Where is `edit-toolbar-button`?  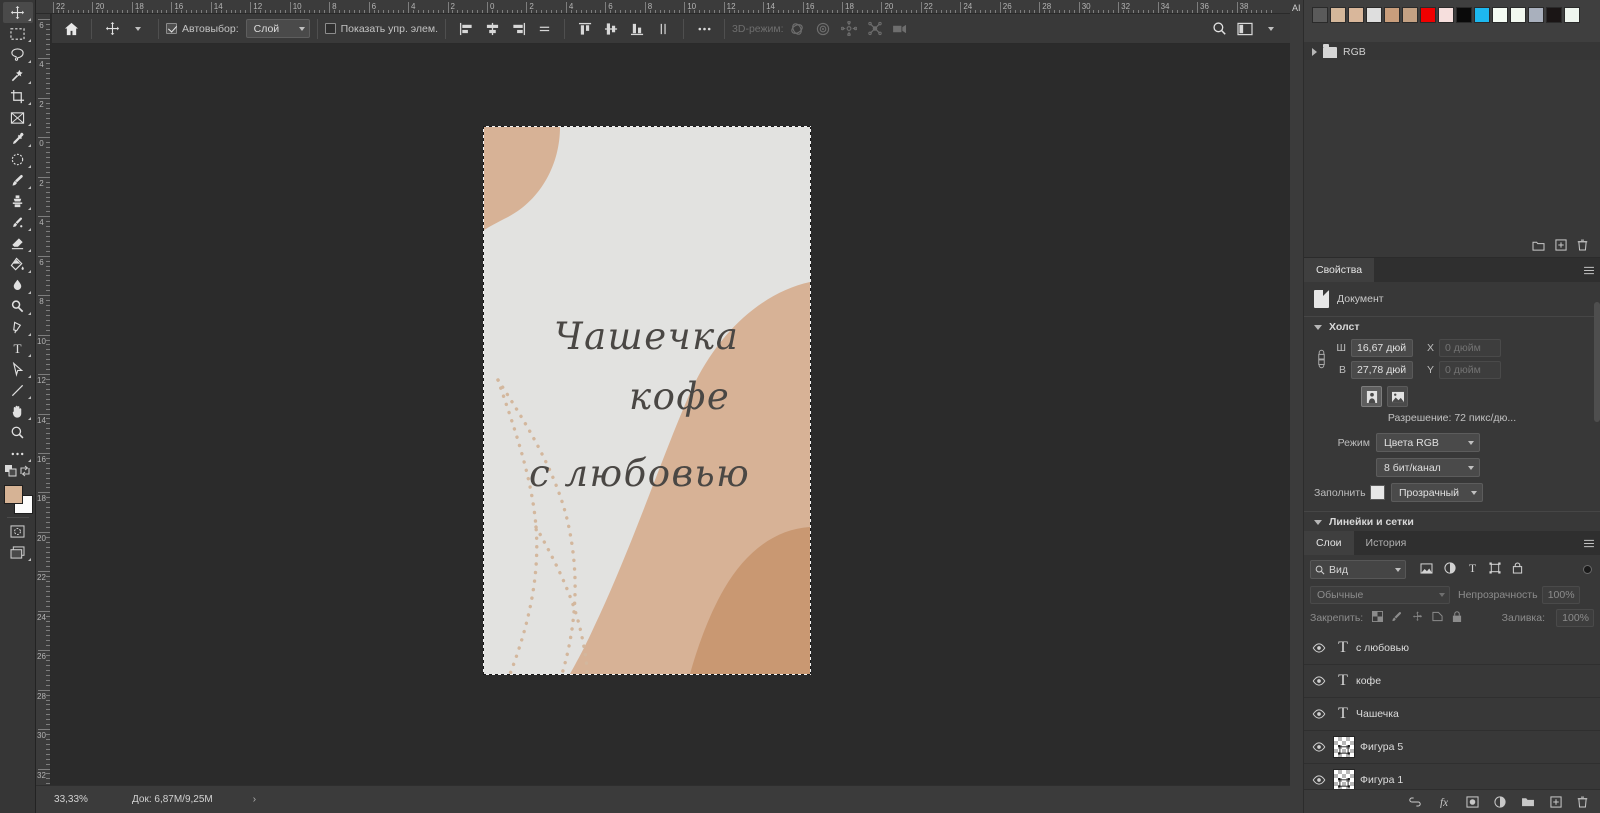 edit-toolbar-button is located at coordinates (18, 453).